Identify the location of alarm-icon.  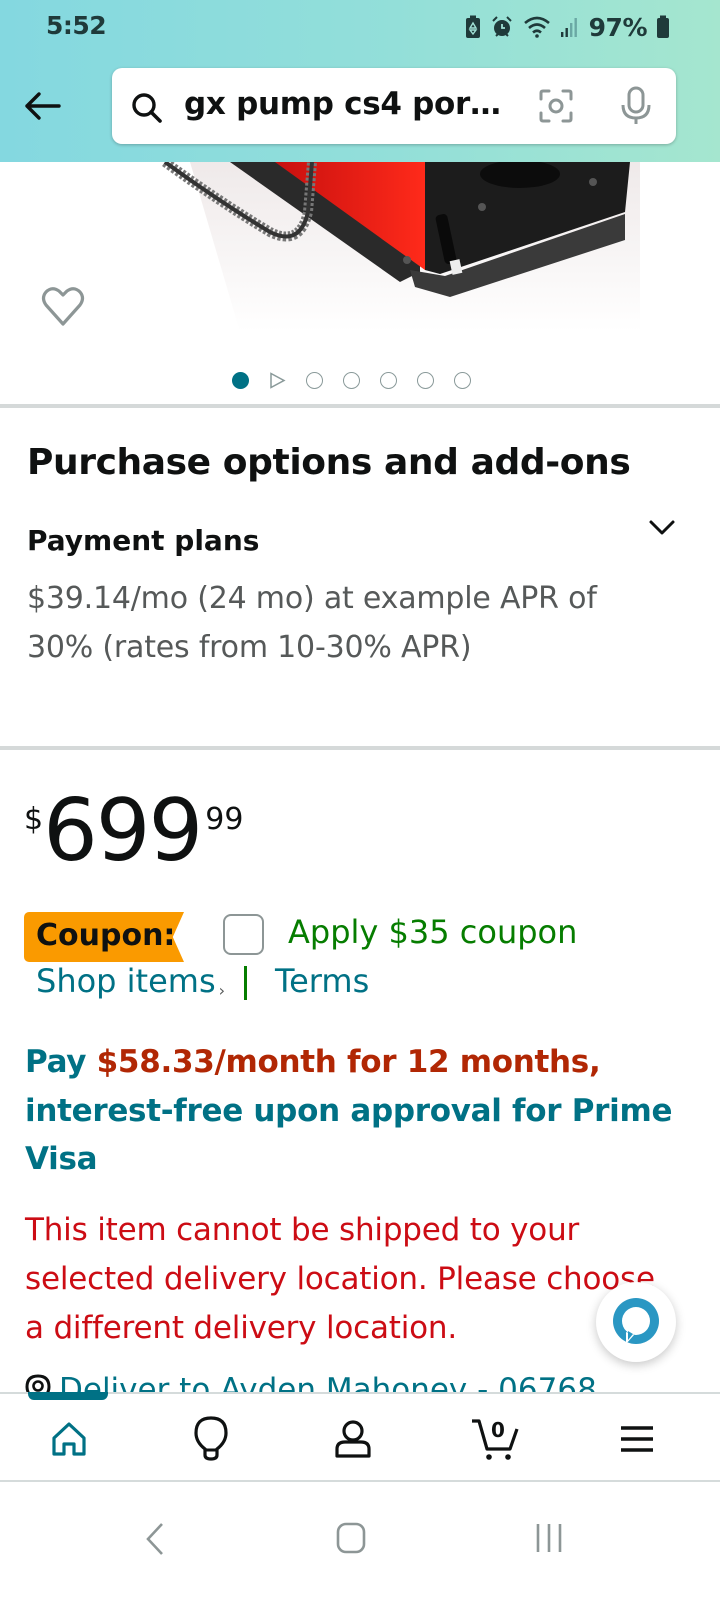
(501, 26).